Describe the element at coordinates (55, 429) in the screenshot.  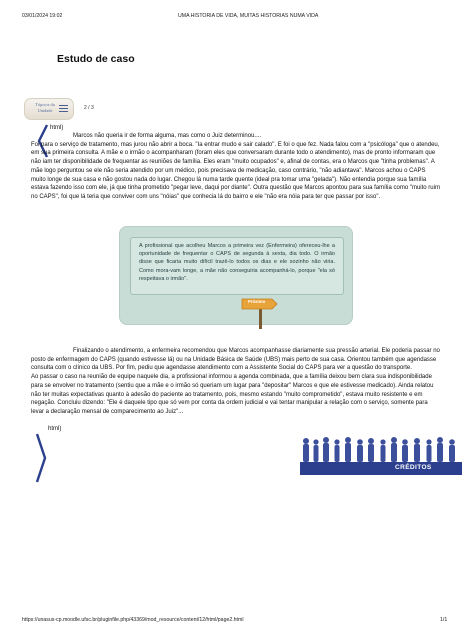
I see `html-tag-bottom: html)` at that location.